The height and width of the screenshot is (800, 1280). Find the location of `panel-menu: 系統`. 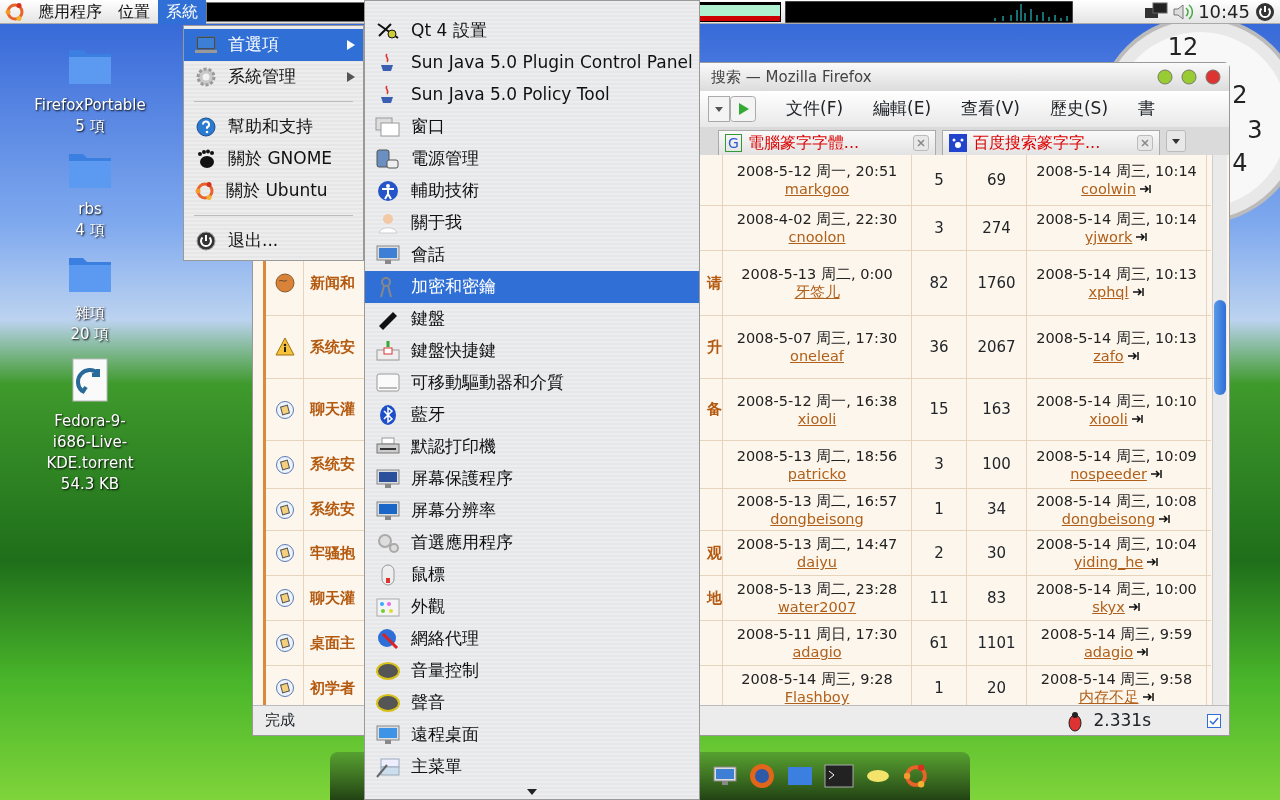

panel-menu: 系統 is located at coordinates (182, 12).